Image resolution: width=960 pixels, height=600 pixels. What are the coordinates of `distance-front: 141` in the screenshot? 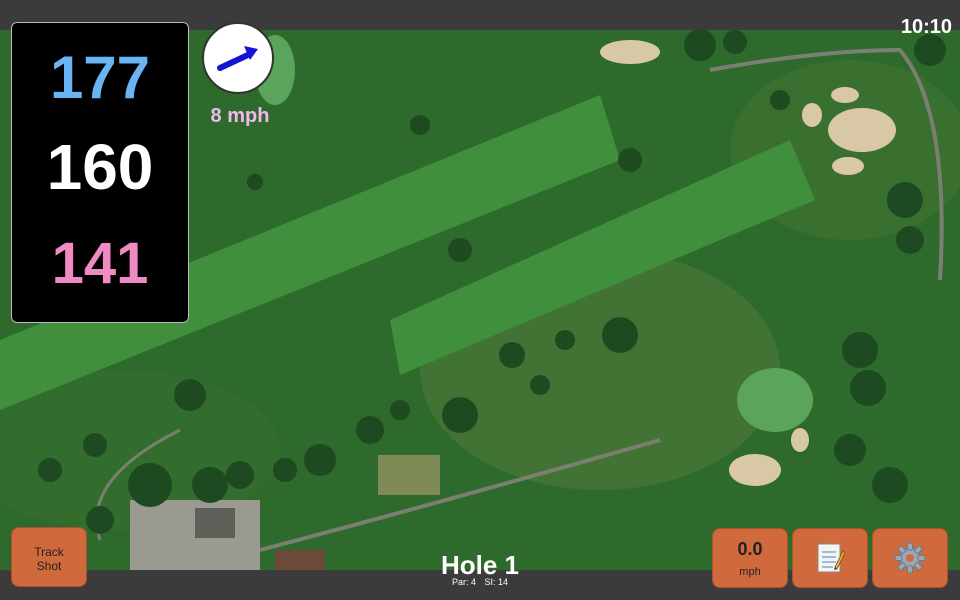 It's located at (100, 263).